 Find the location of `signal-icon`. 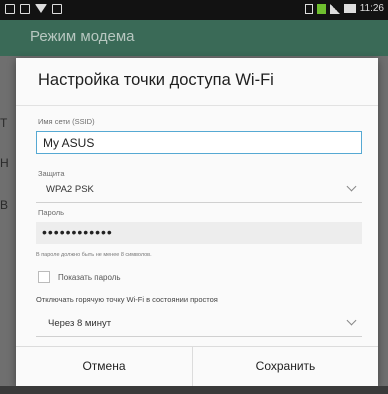

signal-icon is located at coordinates (334, 8).